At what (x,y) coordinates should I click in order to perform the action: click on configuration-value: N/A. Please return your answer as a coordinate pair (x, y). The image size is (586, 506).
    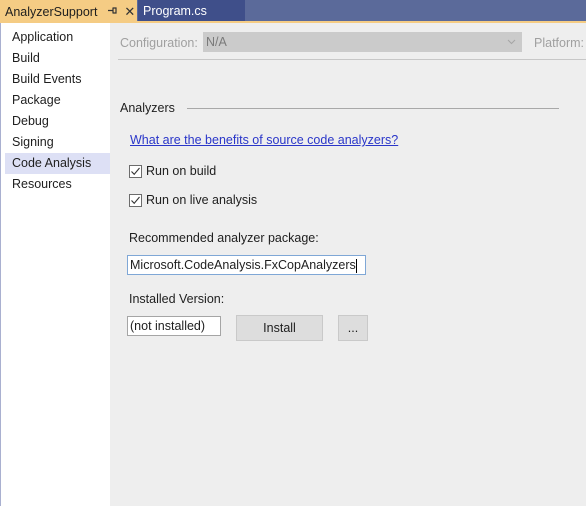
    Looking at the image, I should click on (216, 42).